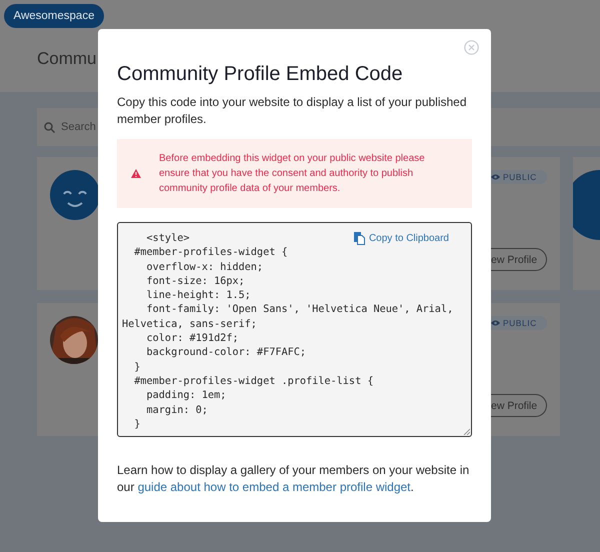  What do you see at coordinates (198, 296) in the screenshot?
I see `code-line: line-height: 1.5;` at bounding box center [198, 296].